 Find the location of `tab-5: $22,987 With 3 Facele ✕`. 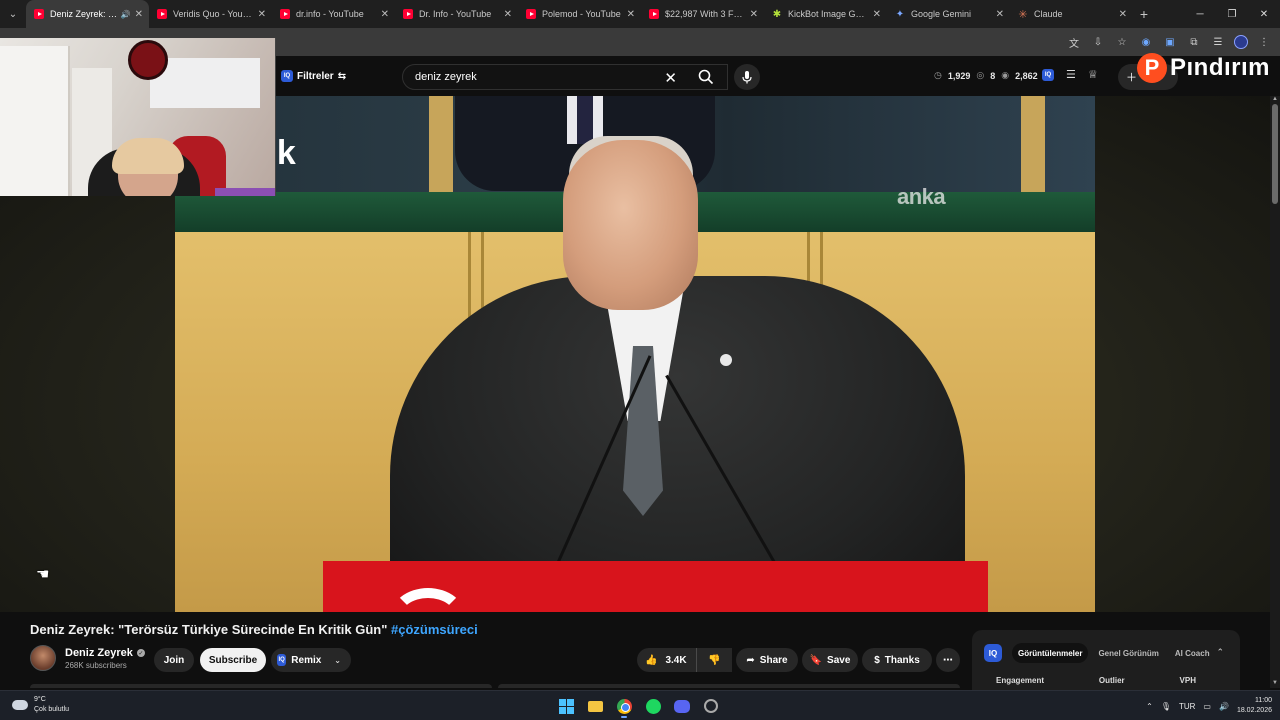

tab-5: $22,987 With 3 Facele ✕ is located at coordinates (702, 14).